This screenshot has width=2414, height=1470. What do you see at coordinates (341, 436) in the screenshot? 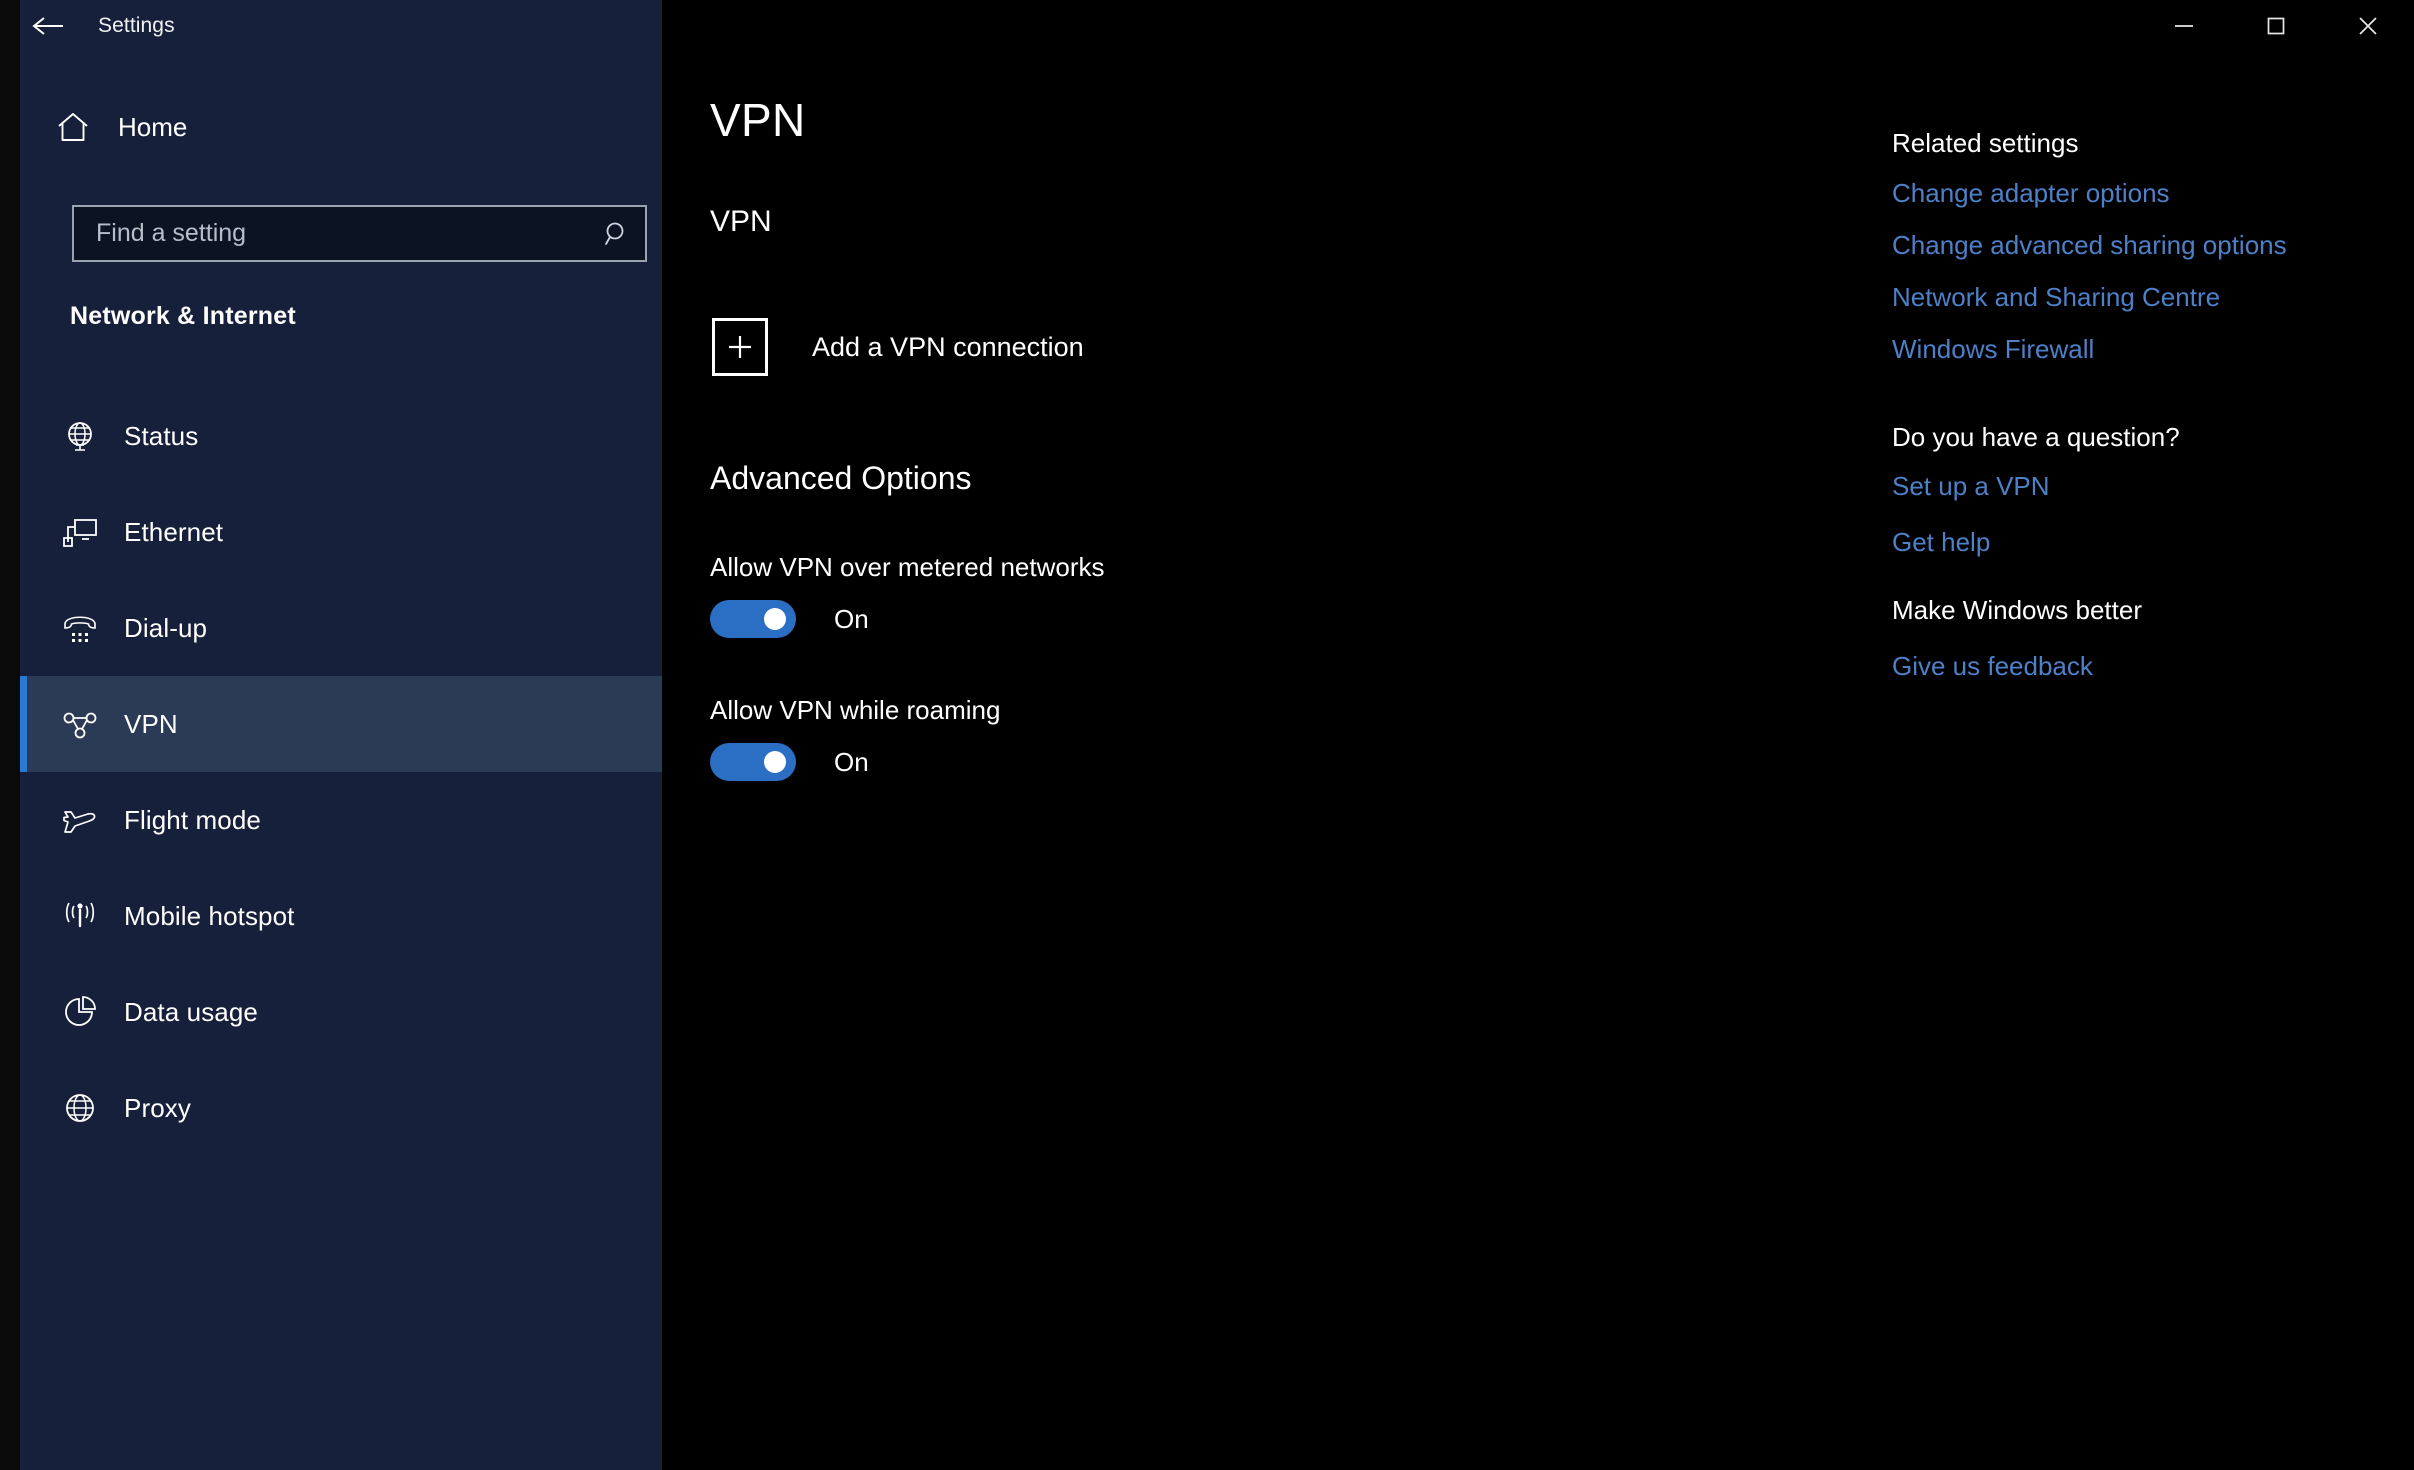
I see `sidebar-item-status: Status` at bounding box center [341, 436].